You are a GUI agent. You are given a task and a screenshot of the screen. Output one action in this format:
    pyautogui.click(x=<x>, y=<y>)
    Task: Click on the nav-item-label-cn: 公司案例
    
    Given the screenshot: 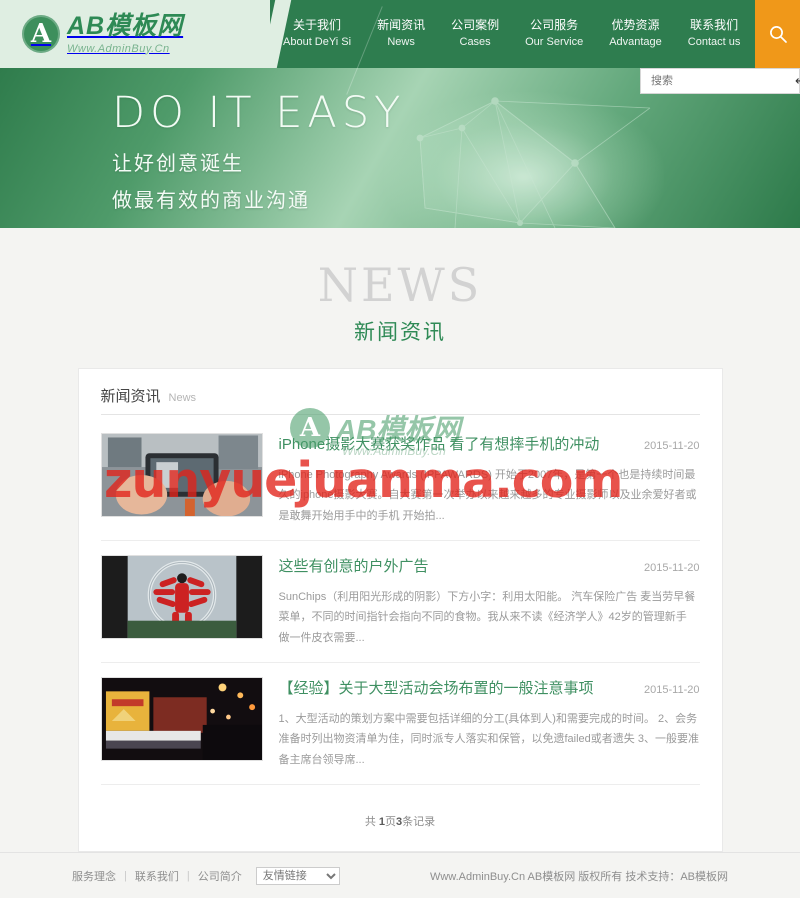 What is the action you would take?
    pyautogui.click(x=475, y=25)
    